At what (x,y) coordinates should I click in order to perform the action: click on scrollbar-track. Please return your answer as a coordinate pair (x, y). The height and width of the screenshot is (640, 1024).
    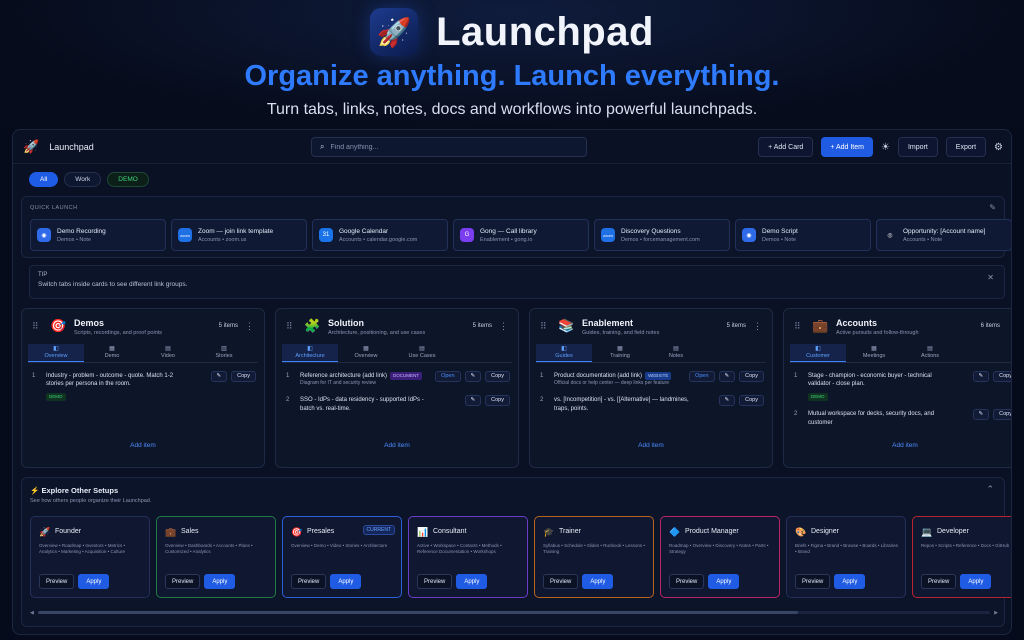
    Looking at the image, I should click on (514, 612).